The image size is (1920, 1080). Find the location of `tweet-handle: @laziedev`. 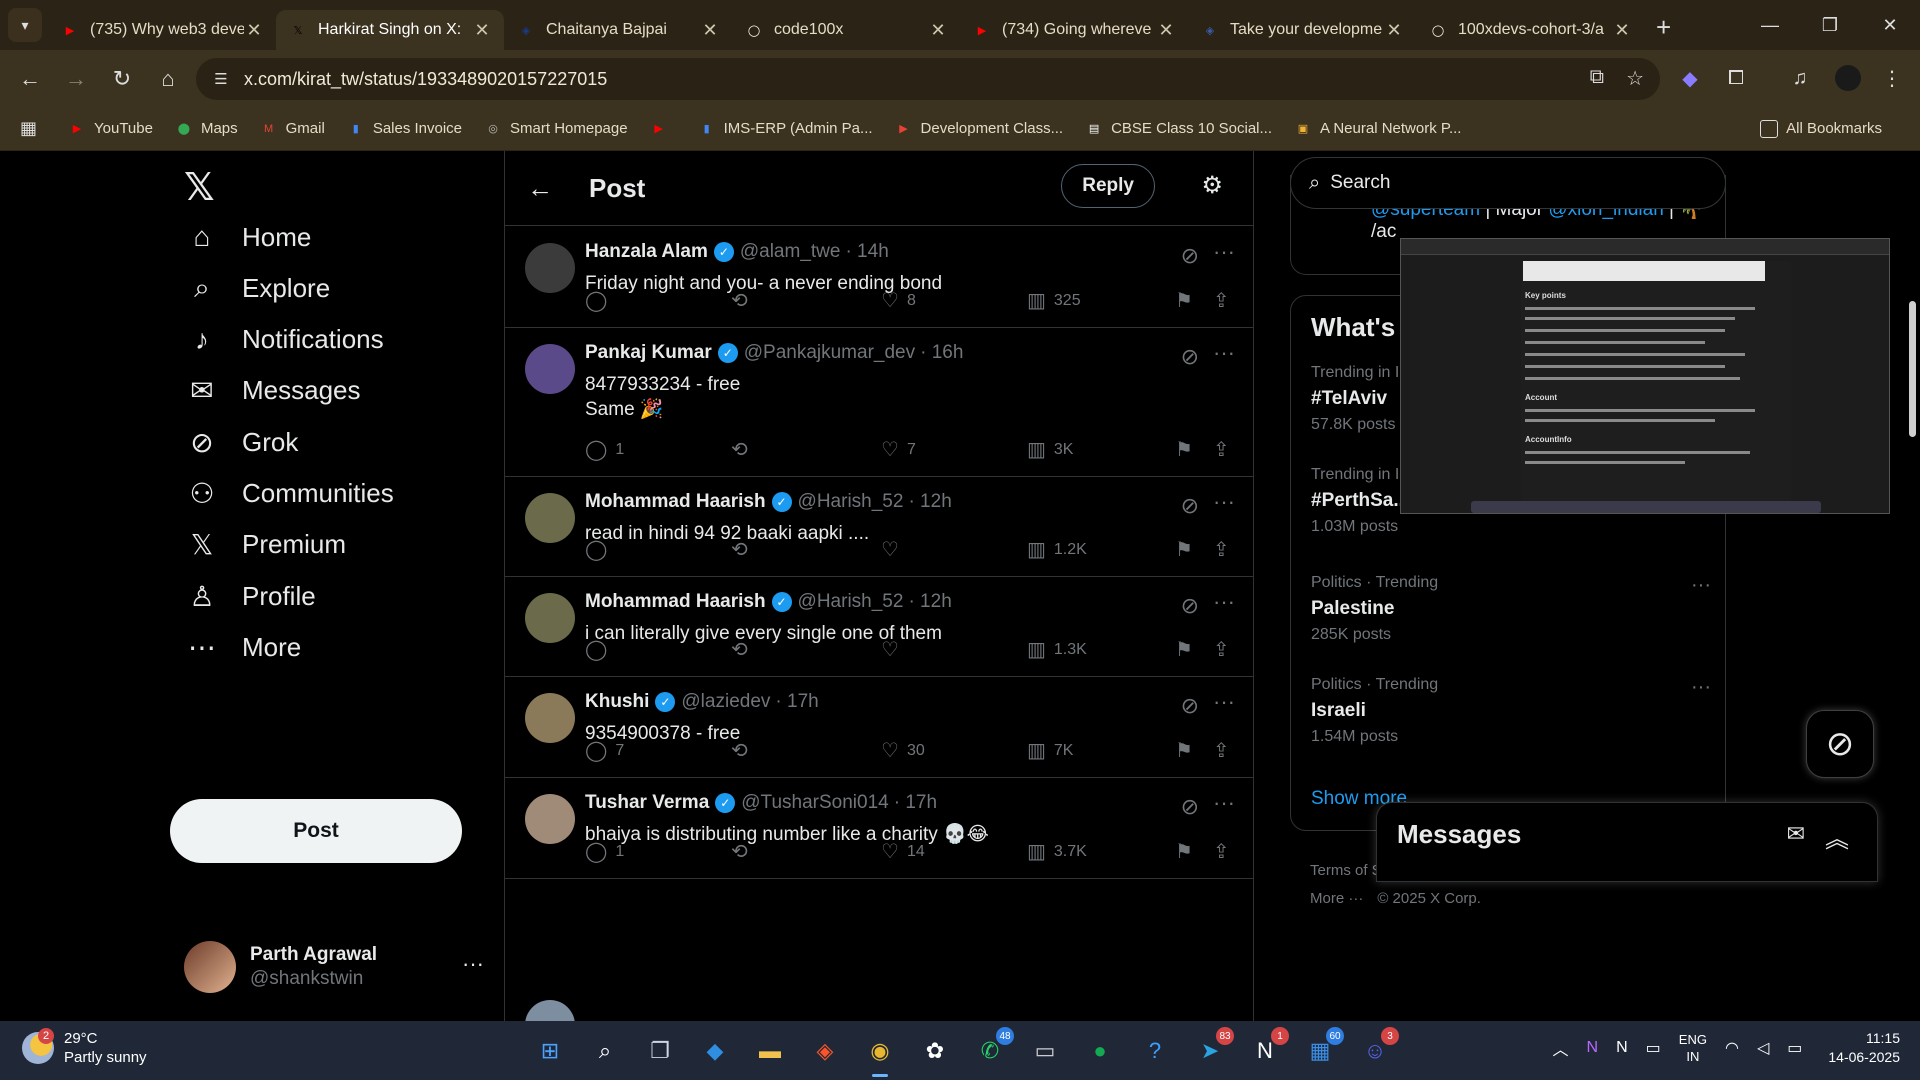

tweet-handle: @laziedev is located at coordinates (725, 702).